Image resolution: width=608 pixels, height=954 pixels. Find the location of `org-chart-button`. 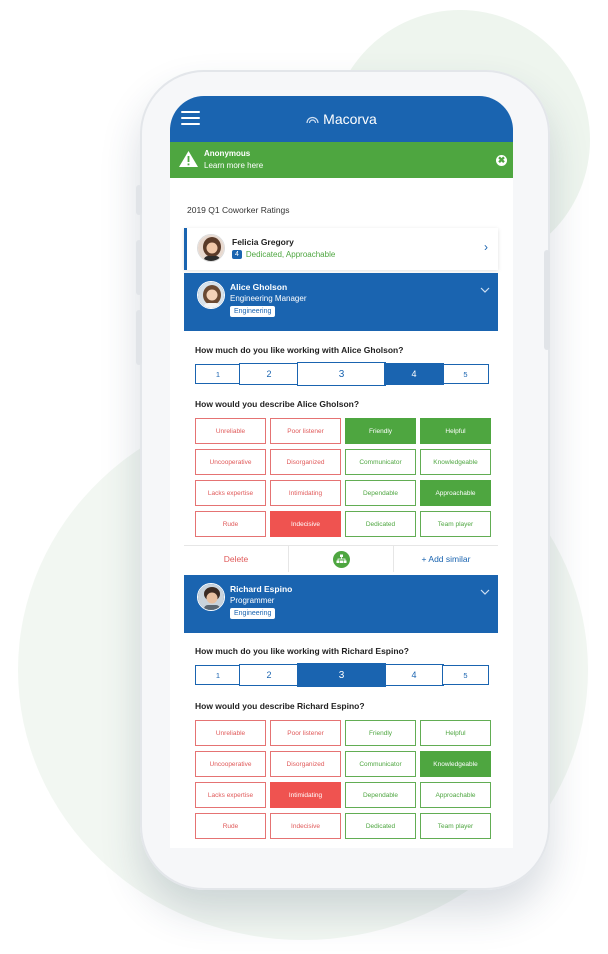

org-chart-button is located at coordinates (341, 559).